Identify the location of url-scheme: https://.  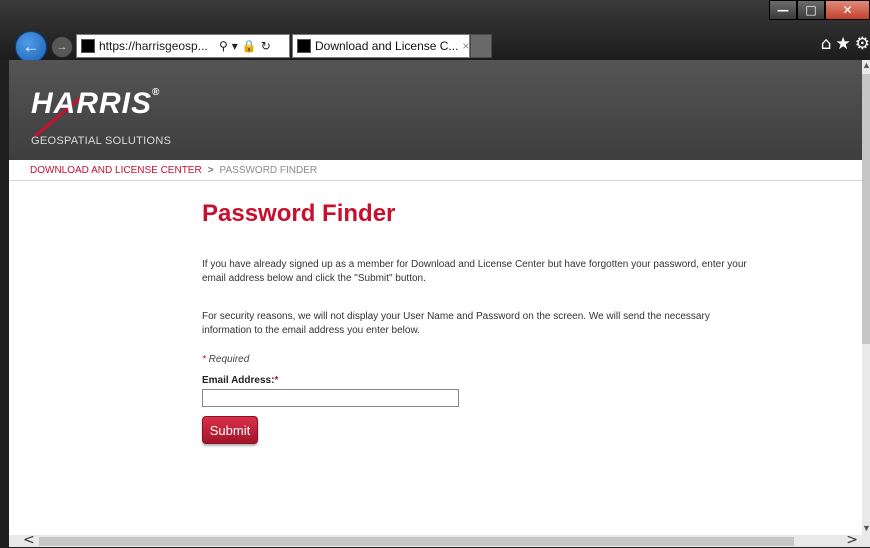
(117, 46).